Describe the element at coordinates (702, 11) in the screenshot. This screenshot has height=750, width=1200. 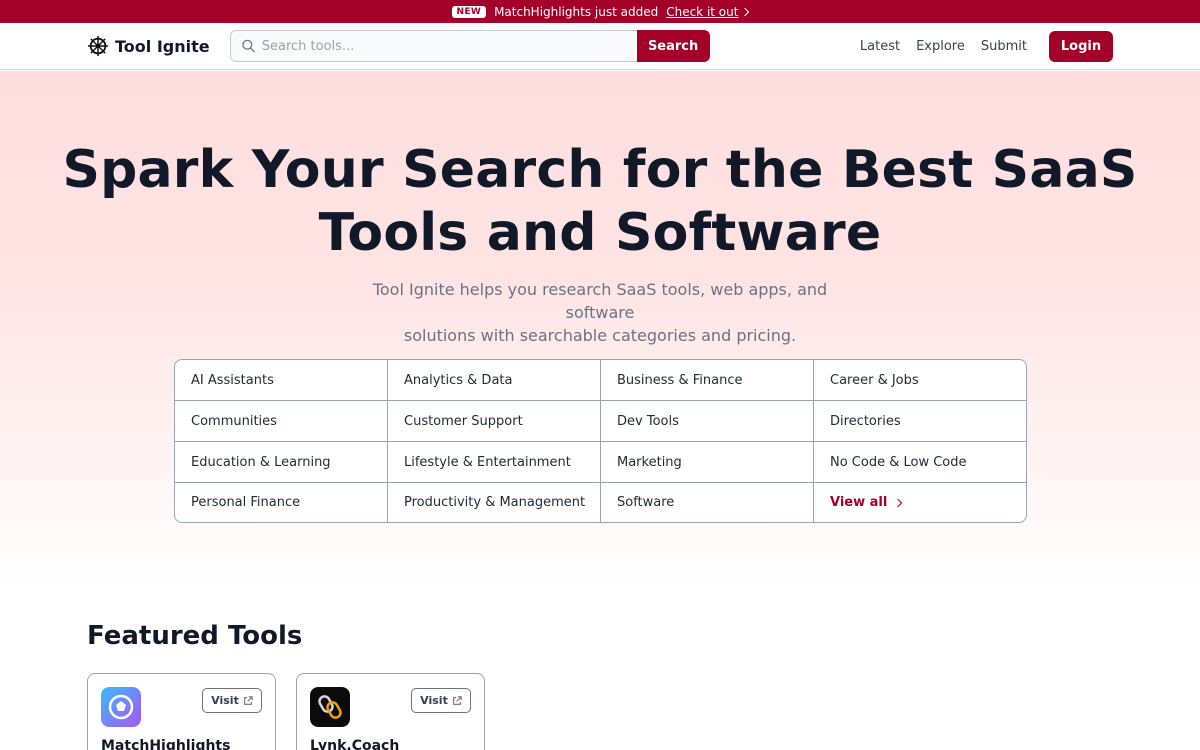
I see `check-it-out-label: Check it out` at that location.